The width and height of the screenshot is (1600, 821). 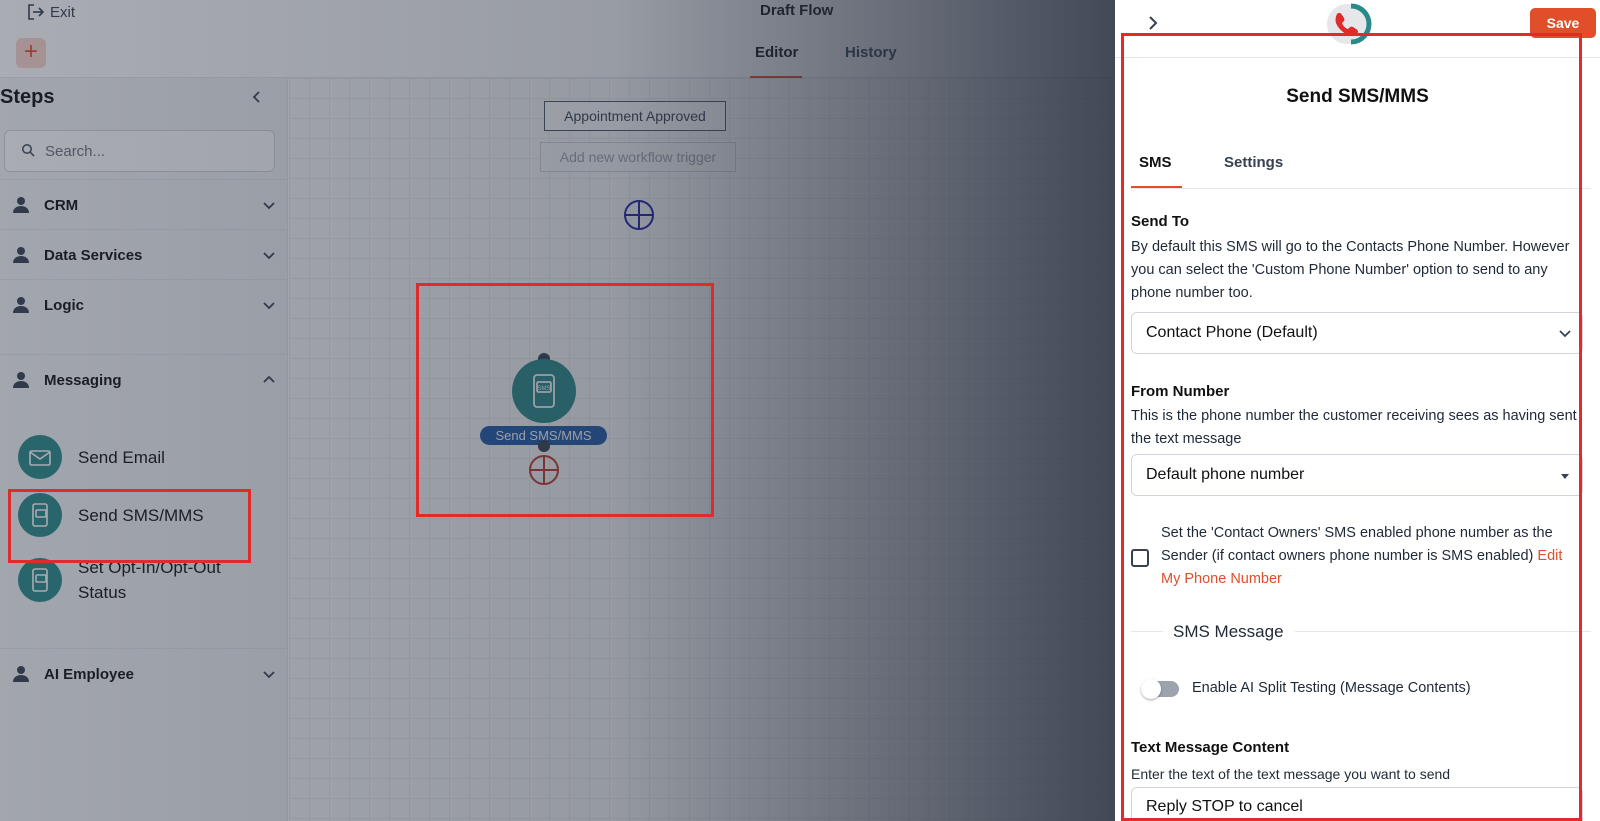 I want to click on category-label: CRM, so click(x=61, y=205).